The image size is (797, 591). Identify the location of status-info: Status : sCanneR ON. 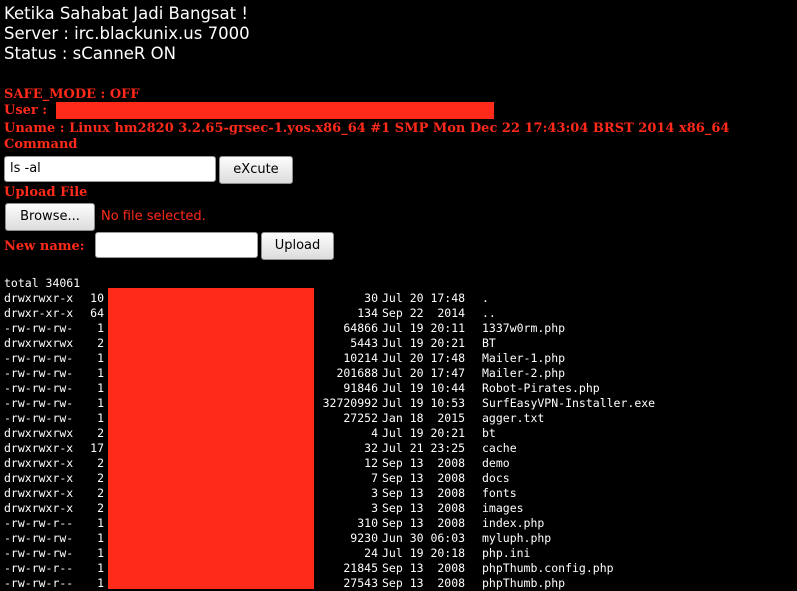
(90, 53).